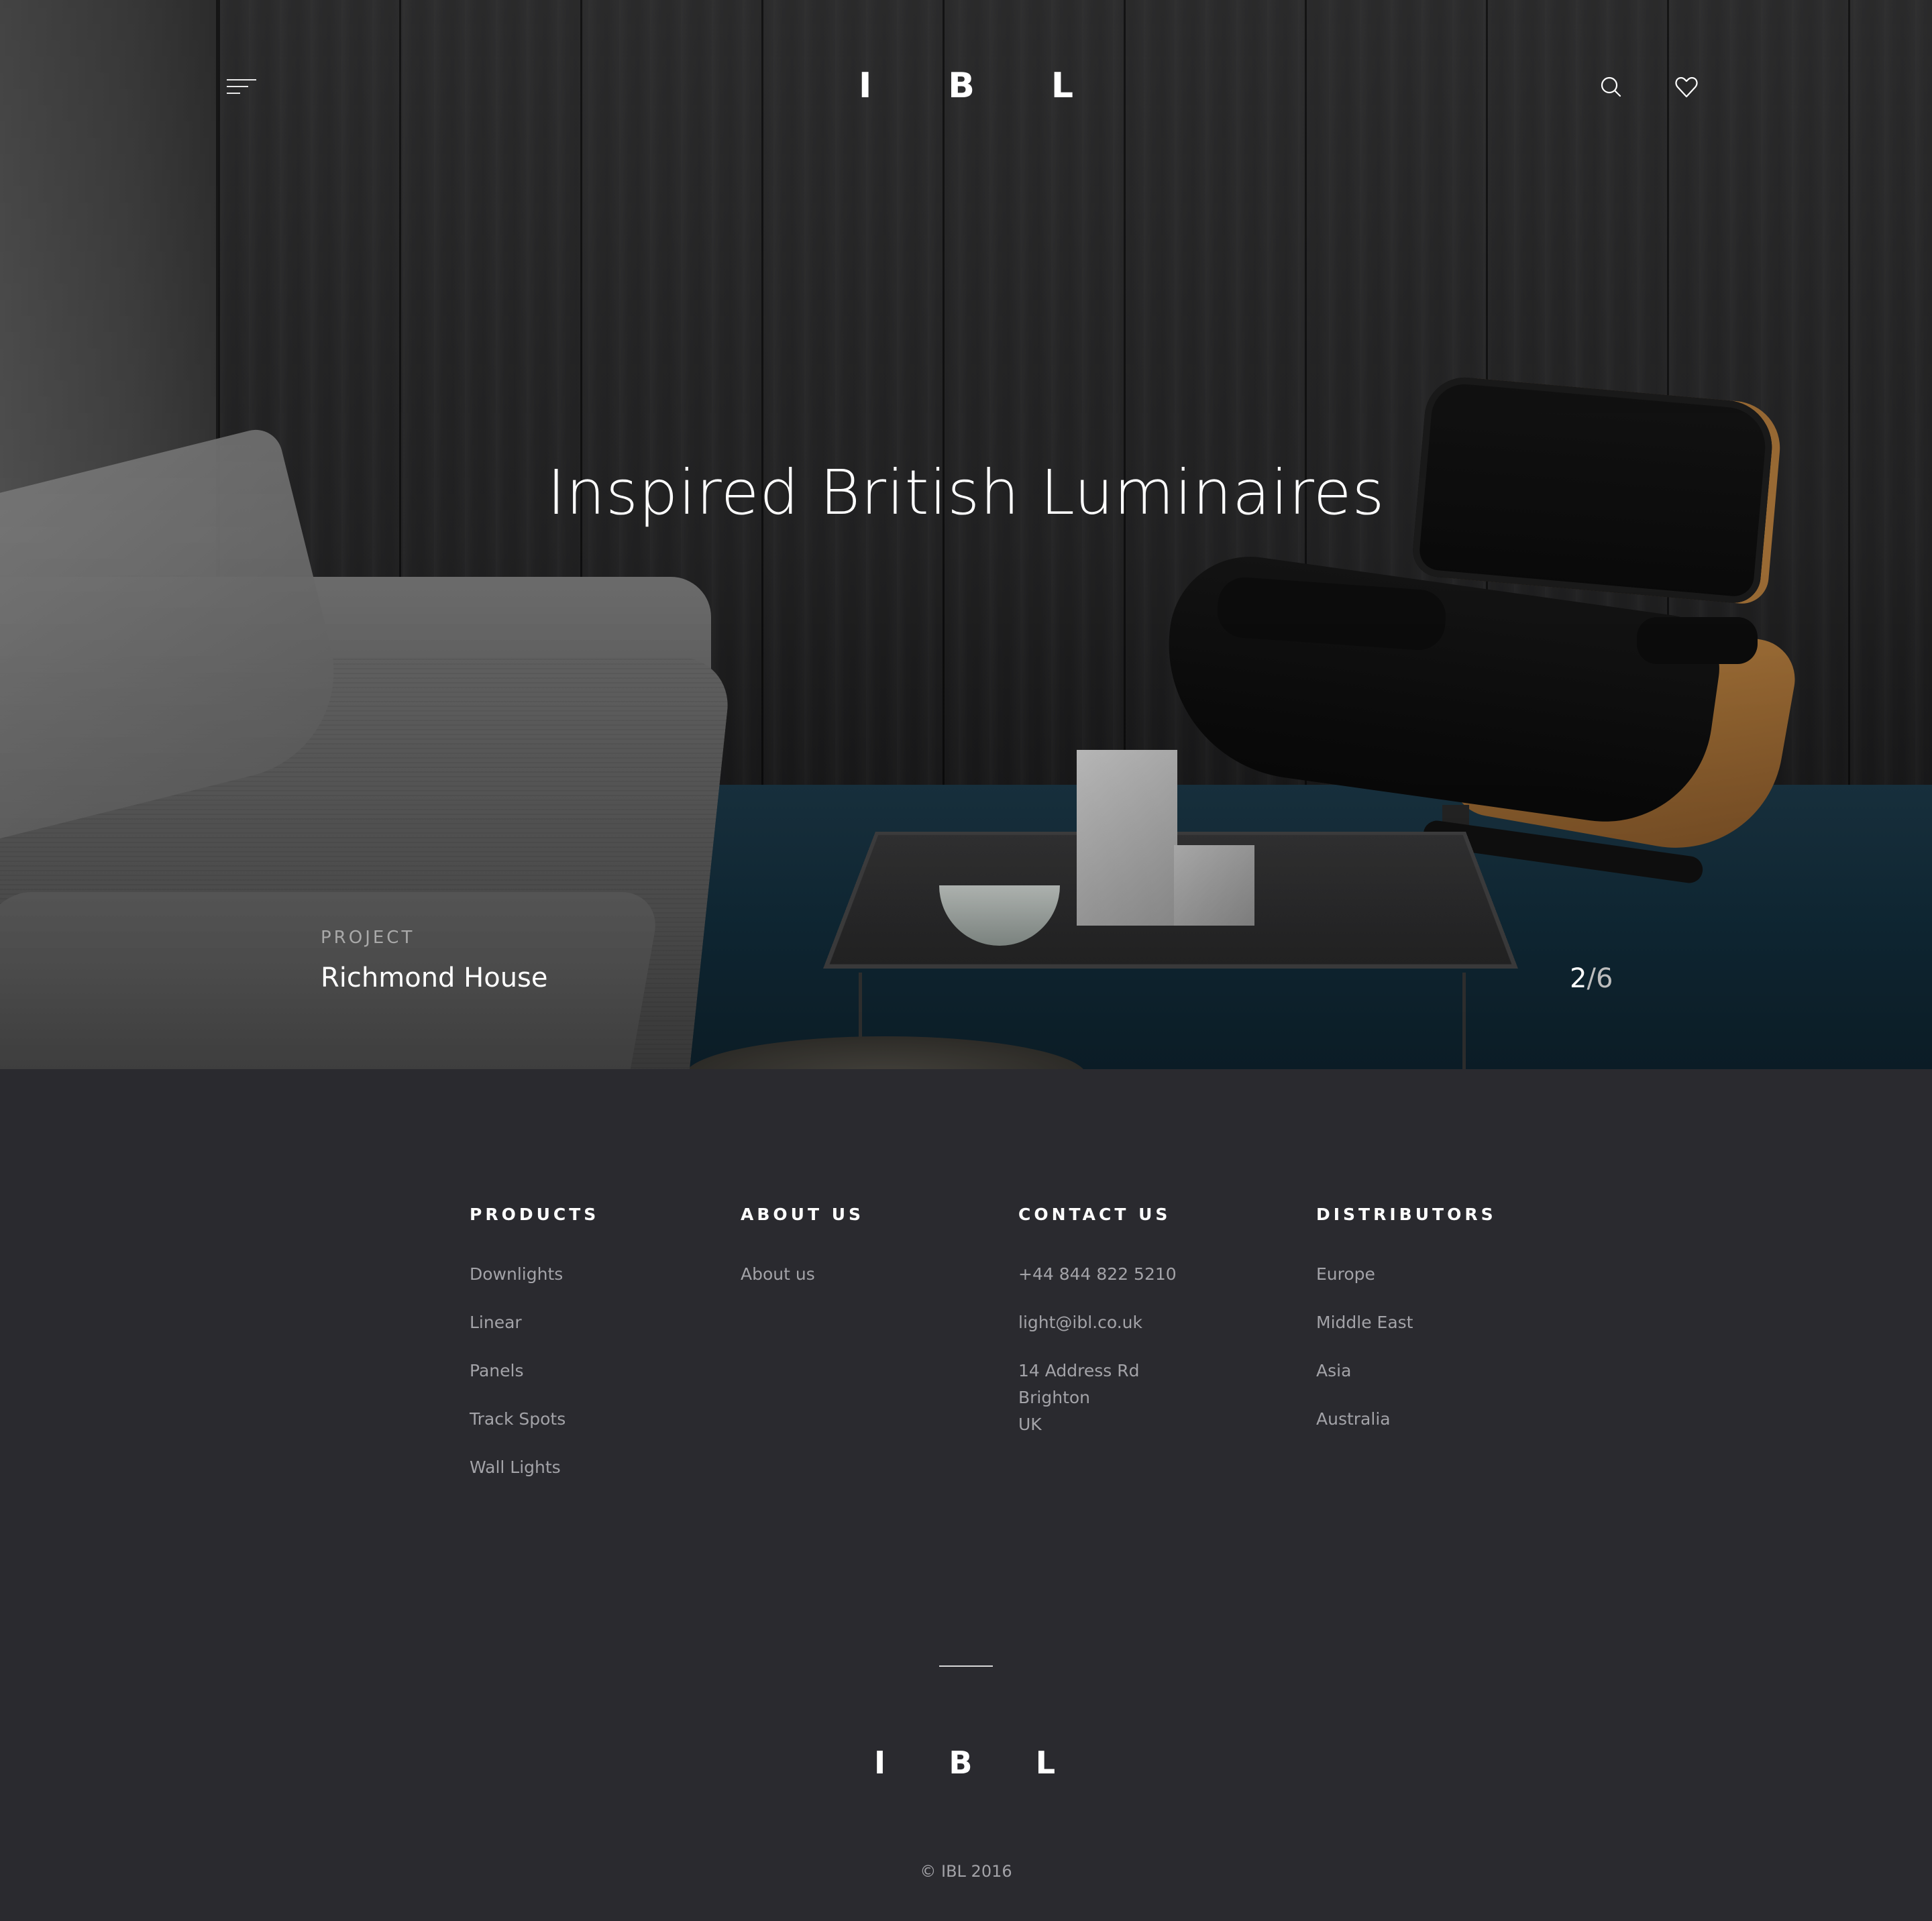 The height and width of the screenshot is (1921, 1932). I want to click on footer-link-linear: Linear, so click(496, 1322).